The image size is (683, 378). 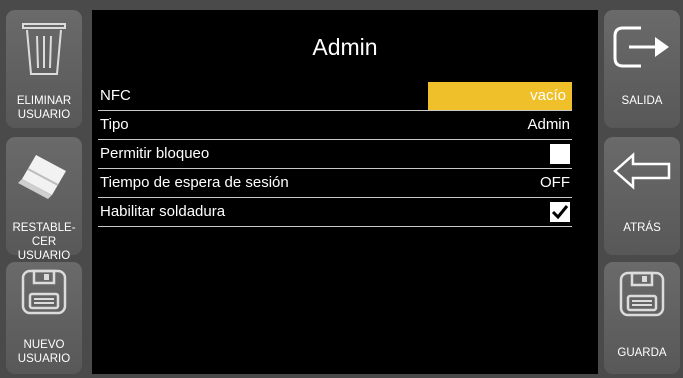 I want to click on checkmark-icon, so click(x=560, y=212).